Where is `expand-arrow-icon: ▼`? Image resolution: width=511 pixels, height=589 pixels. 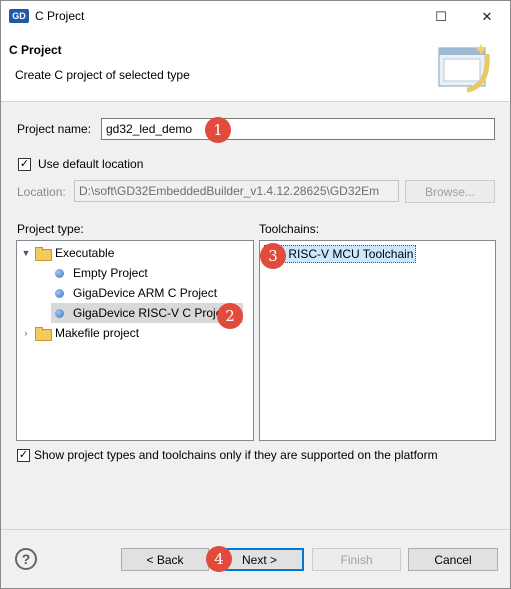 expand-arrow-icon: ▼ is located at coordinates (26, 253).